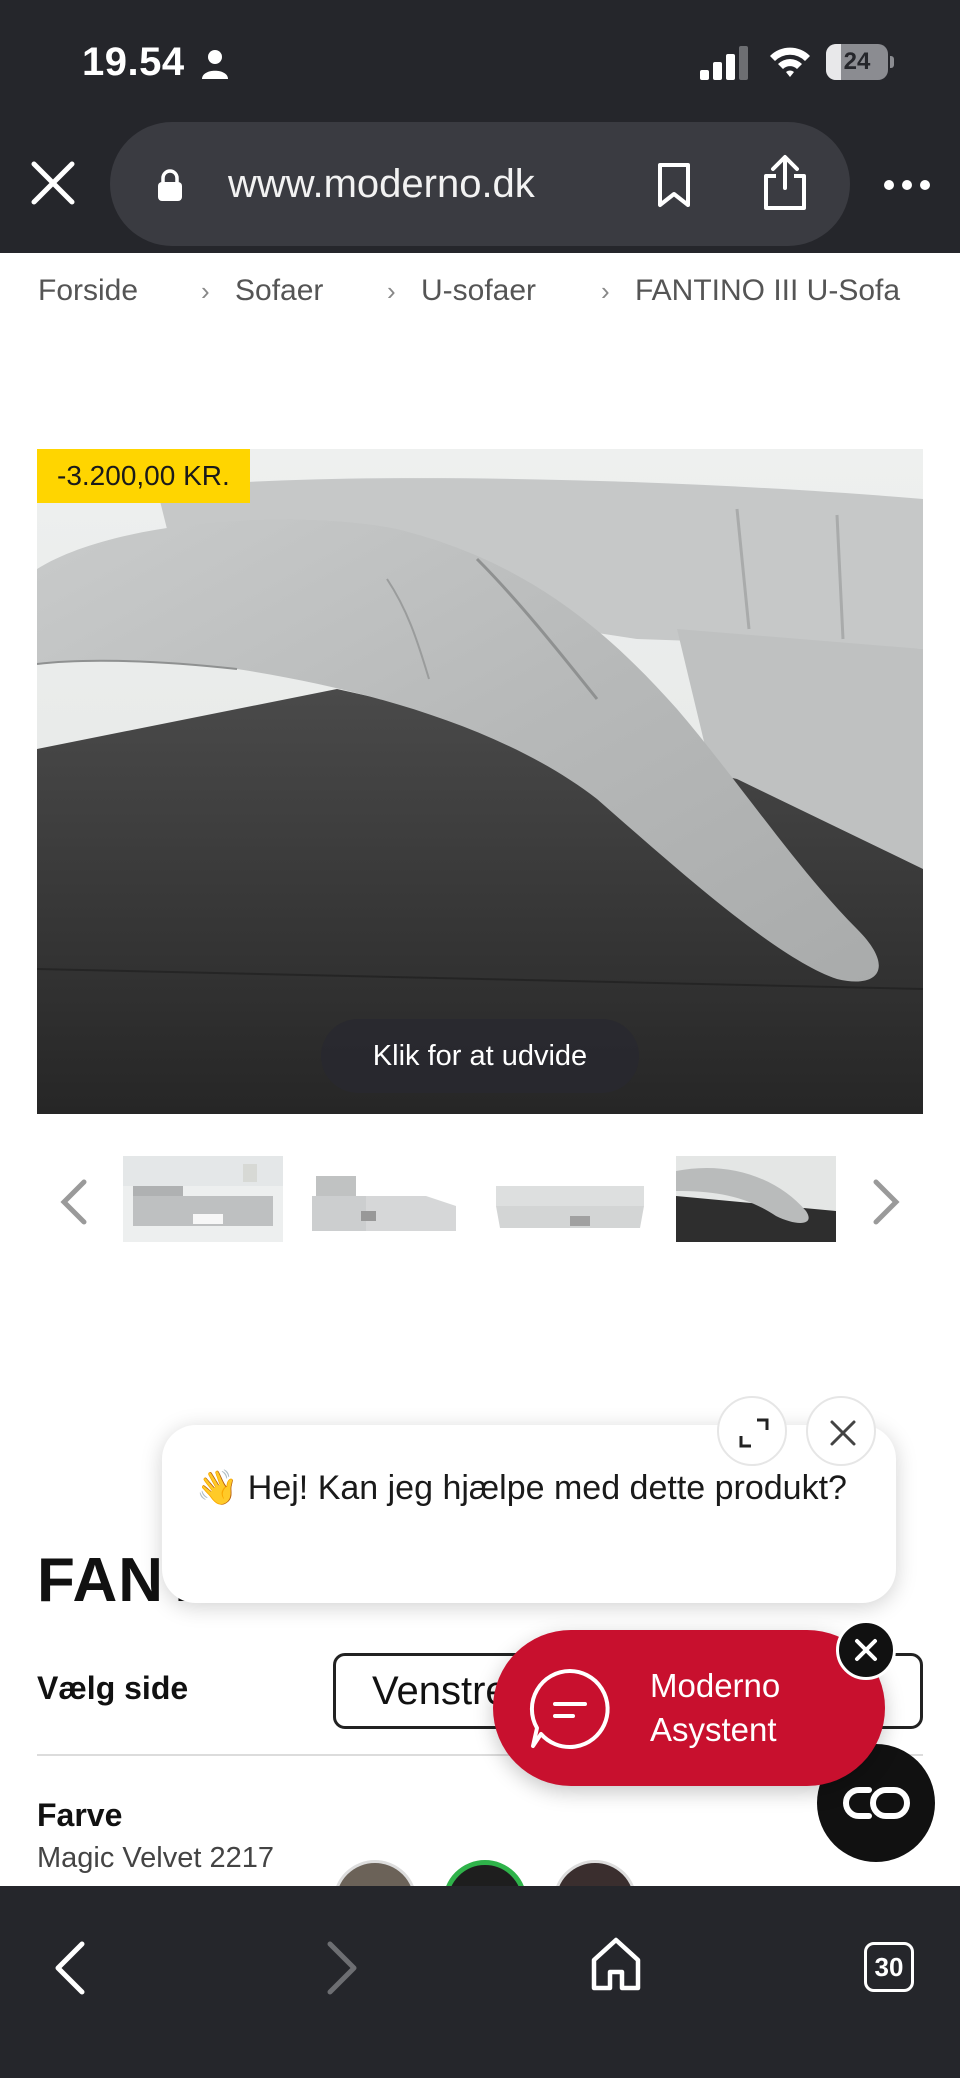  What do you see at coordinates (785, 183) in the screenshot?
I see `share-icon` at bounding box center [785, 183].